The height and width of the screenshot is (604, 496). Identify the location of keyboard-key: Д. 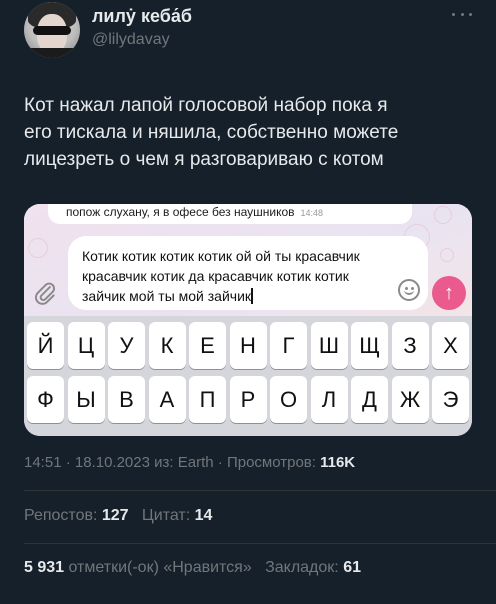
(369, 399).